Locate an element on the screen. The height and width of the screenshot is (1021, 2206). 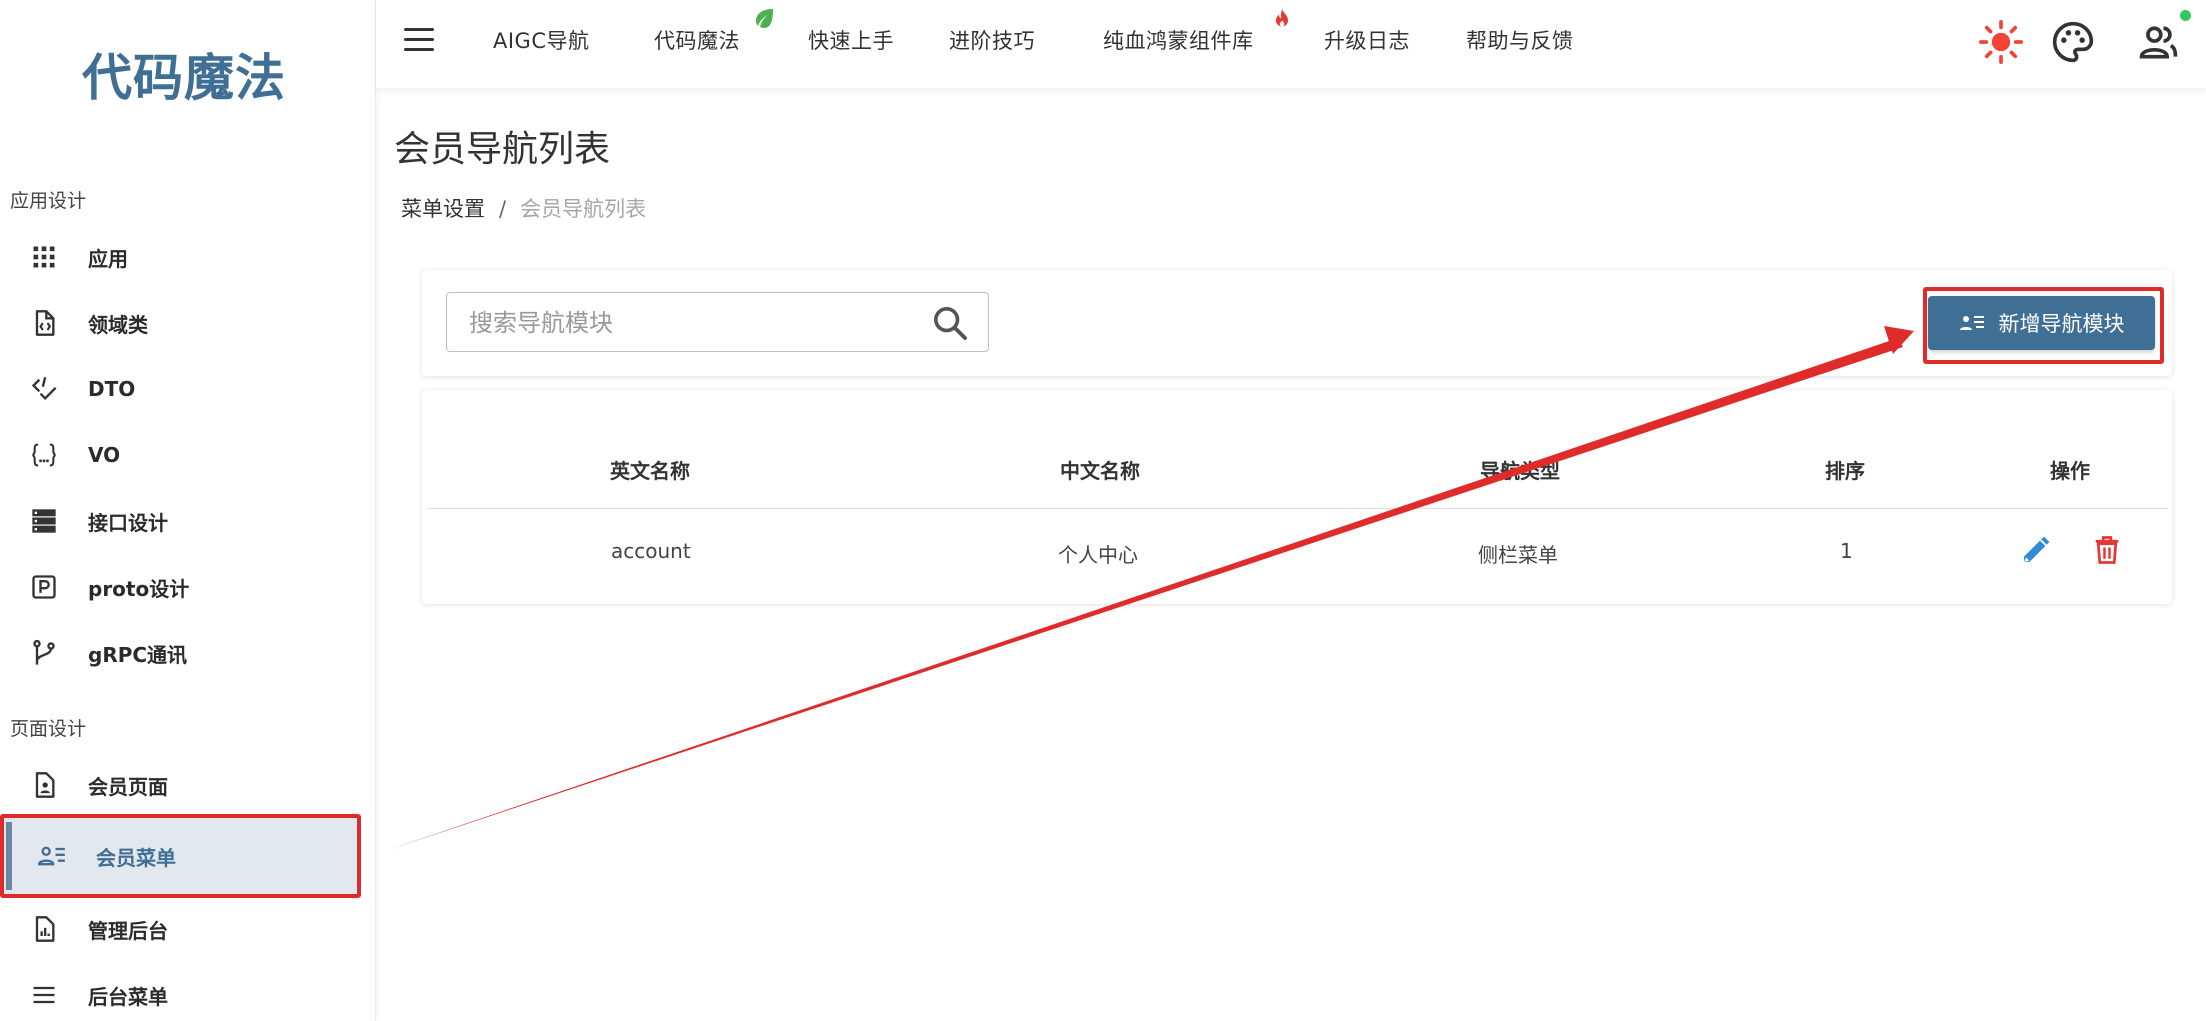
sidebar-item-label: 应用 is located at coordinates (108, 258).